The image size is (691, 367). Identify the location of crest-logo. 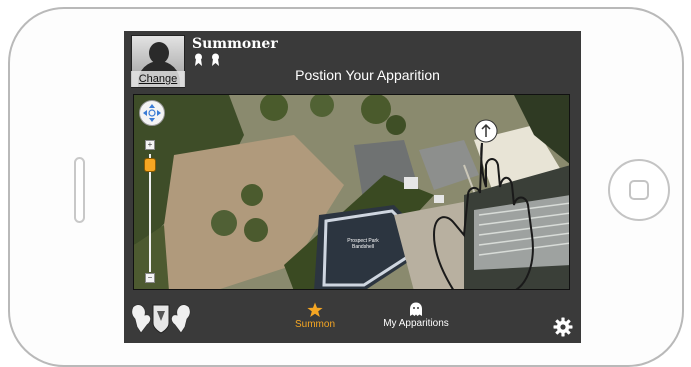
(161, 320).